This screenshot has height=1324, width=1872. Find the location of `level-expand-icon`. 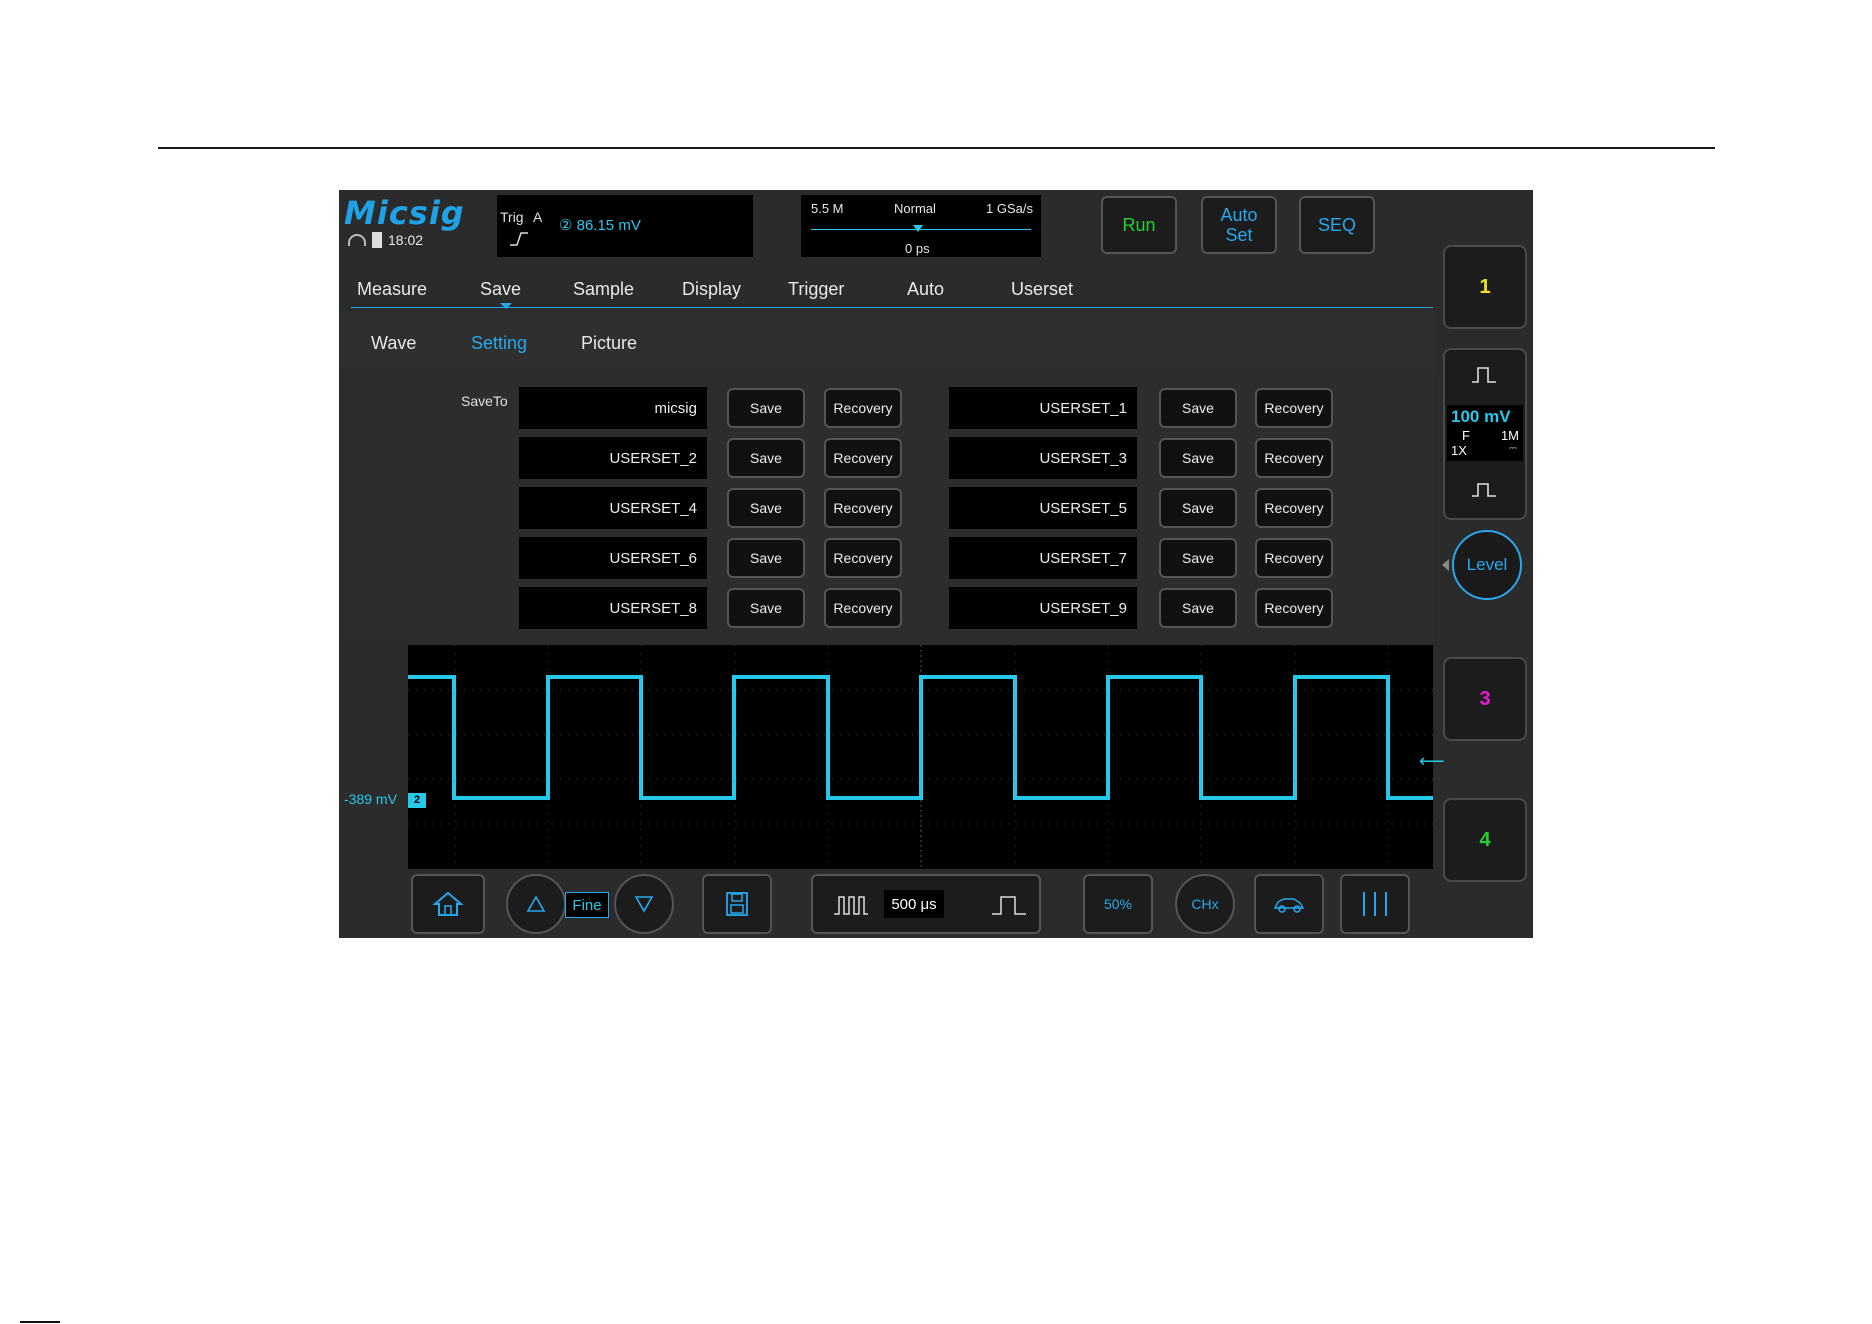

level-expand-icon is located at coordinates (1445, 565).